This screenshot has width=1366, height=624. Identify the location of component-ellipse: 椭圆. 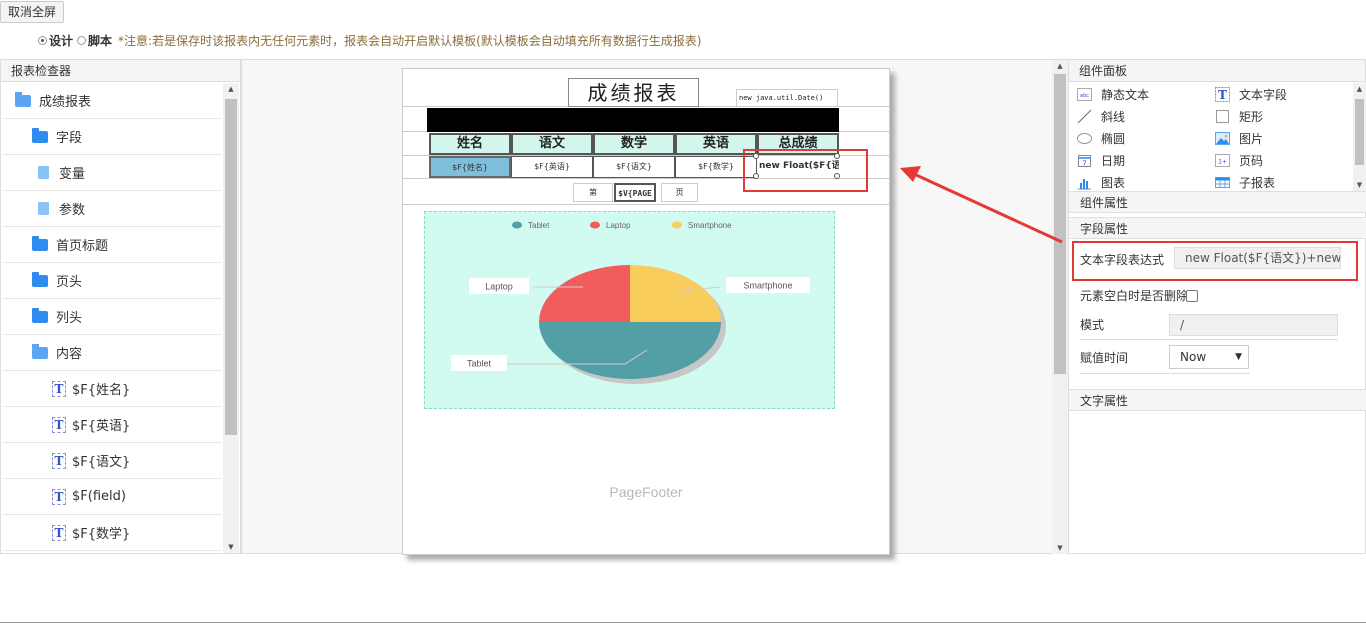
(1101, 138).